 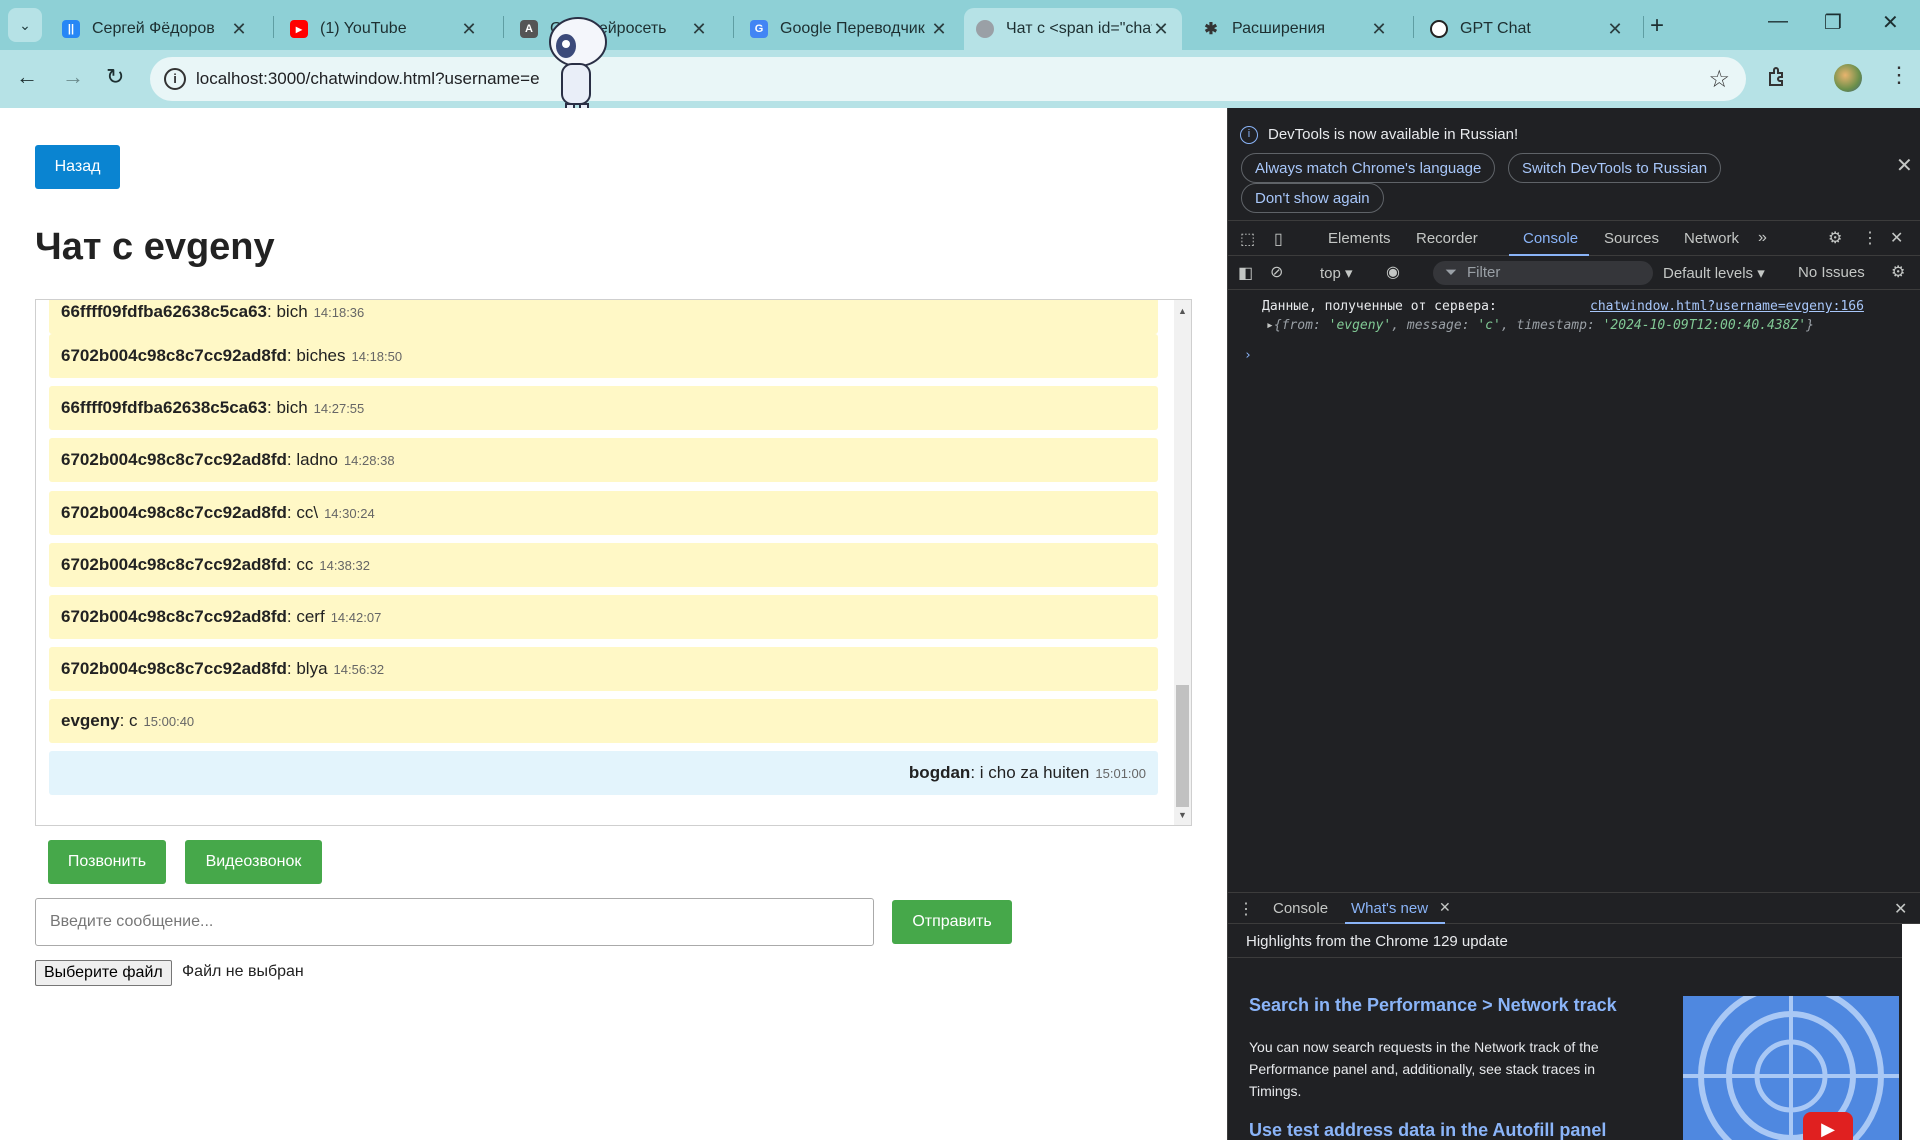 What do you see at coordinates (1279, 28) in the screenshot?
I see `tab-title: Расширения` at bounding box center [1279, 28].